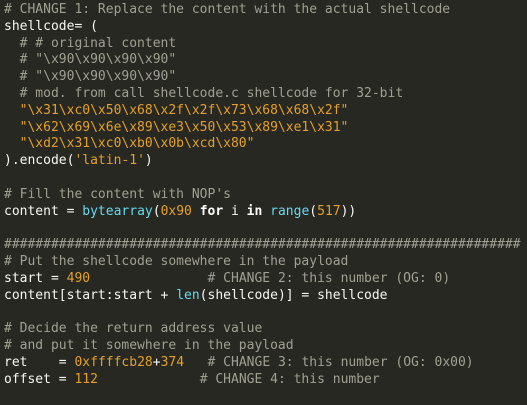 This screenshot has width=527, height=405. I want to click on code-token: i, so click(235, 211).